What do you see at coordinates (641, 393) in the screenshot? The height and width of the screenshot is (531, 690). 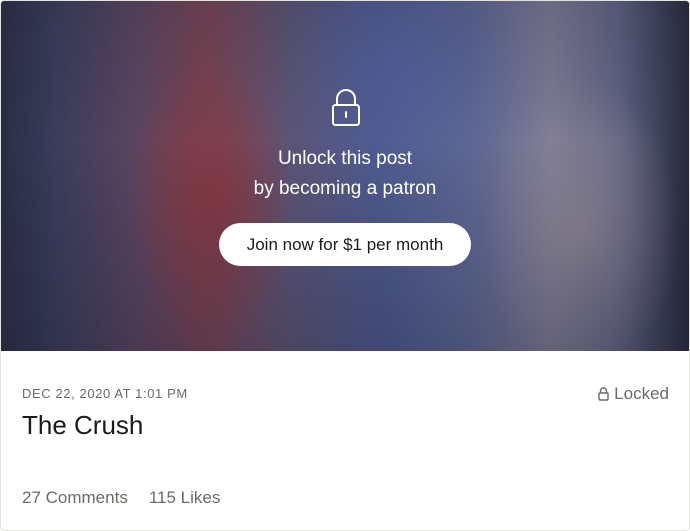 I see `locked-label: Locked` at bounding box center [641, 393].